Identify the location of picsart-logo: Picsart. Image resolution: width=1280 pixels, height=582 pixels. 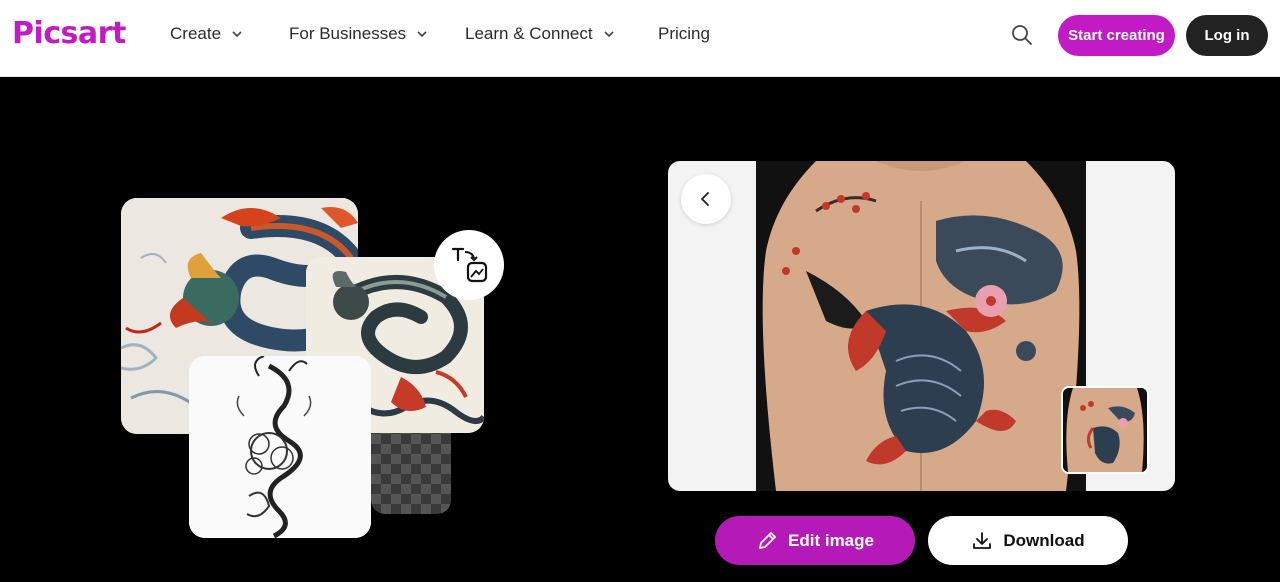
(69, 33).